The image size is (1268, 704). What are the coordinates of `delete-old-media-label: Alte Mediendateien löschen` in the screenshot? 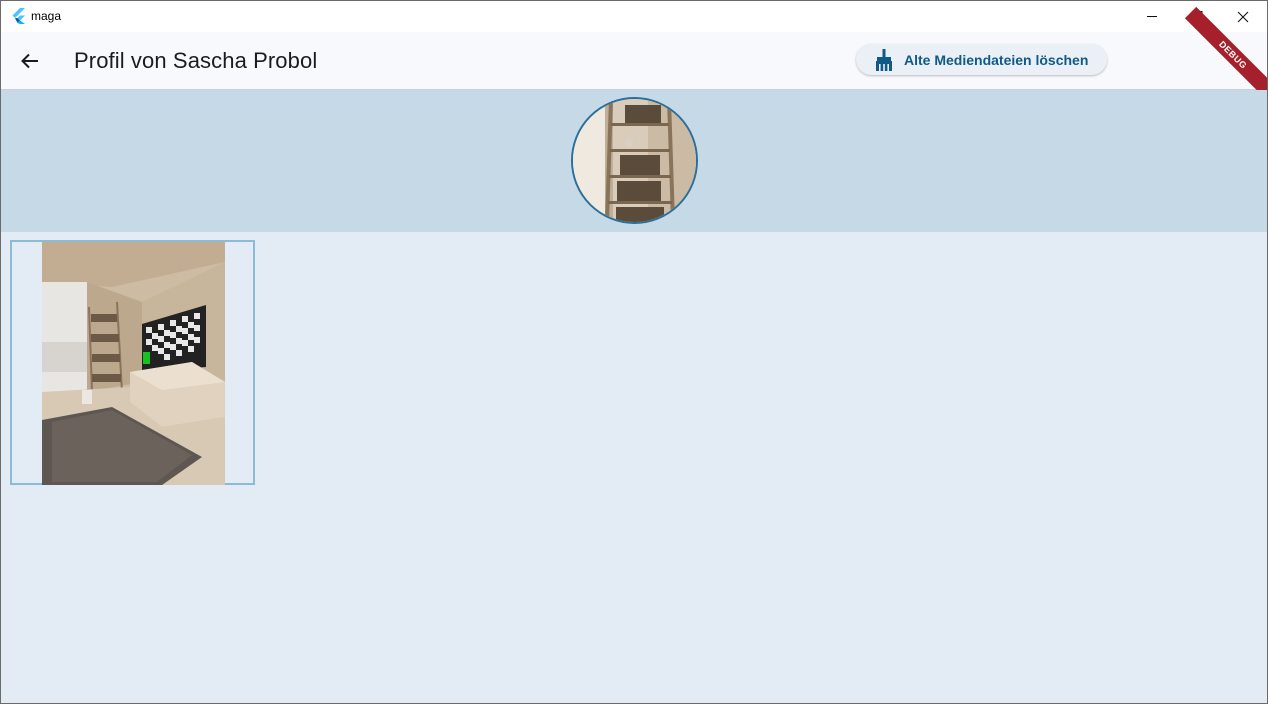 It's located at (996, 59).